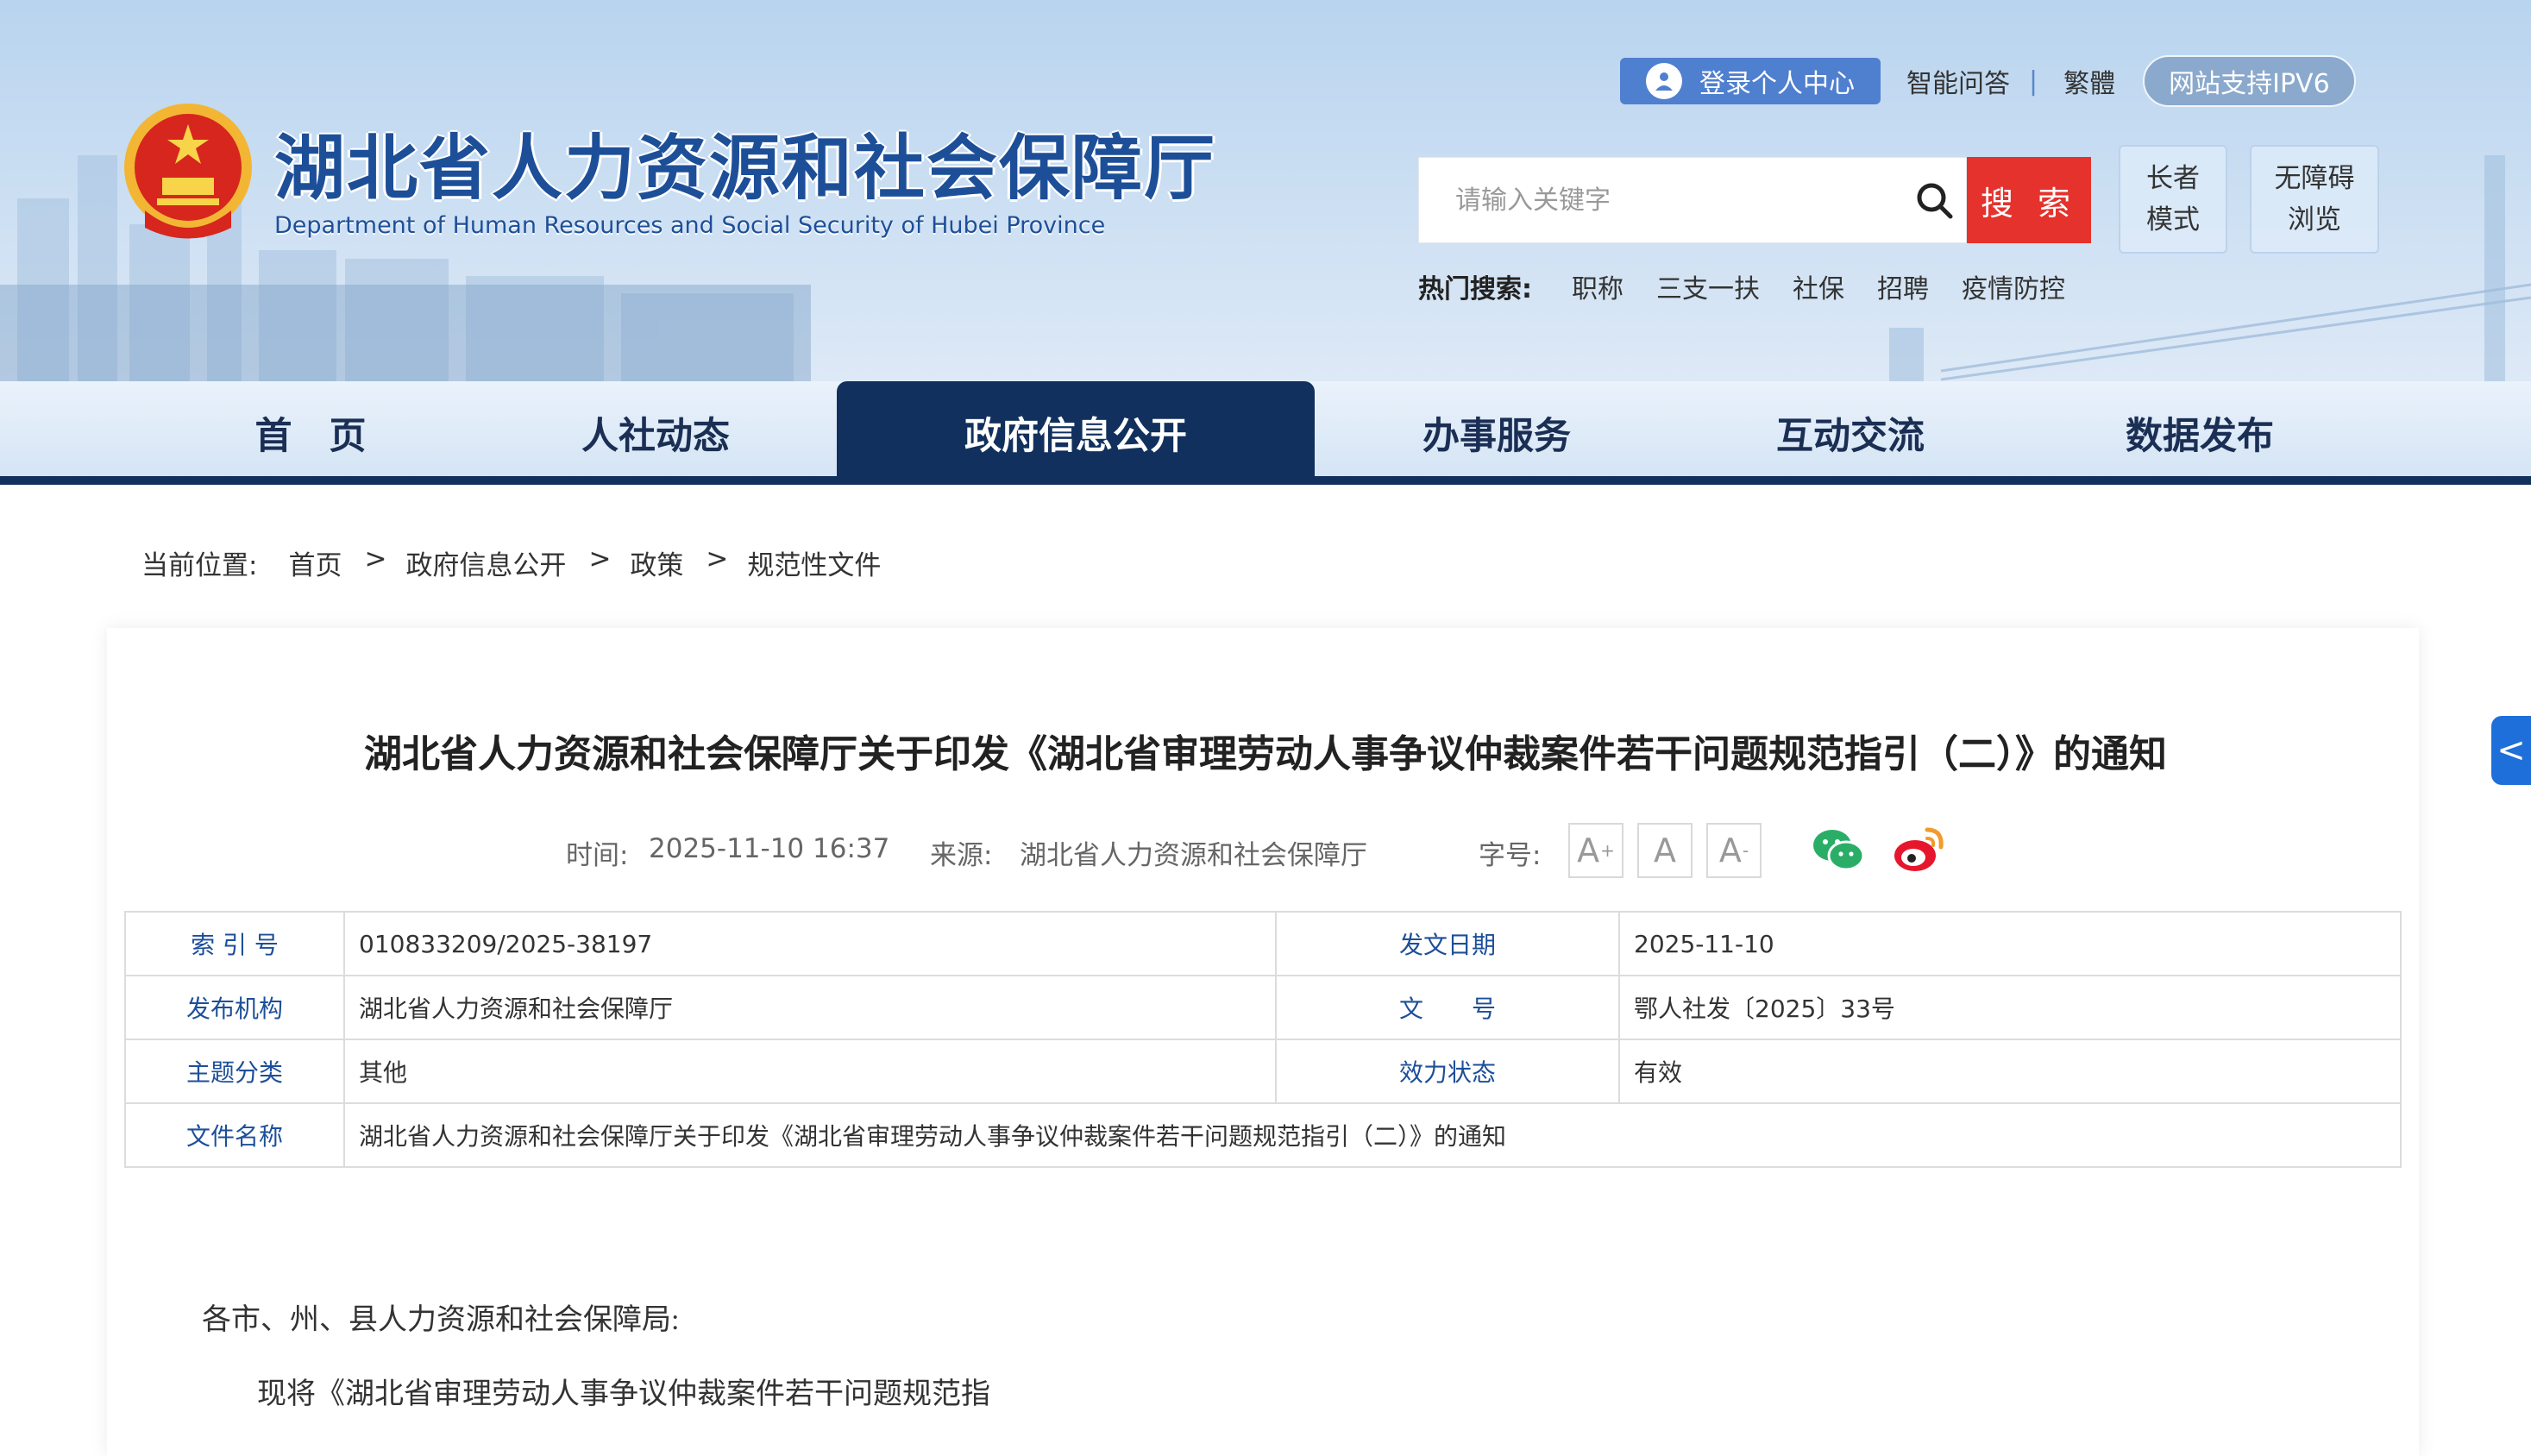  What do you see at coordinates (810, 1071) in the screenshot?
I see `topic-value: 其他` at bounding box center [810, 1071].